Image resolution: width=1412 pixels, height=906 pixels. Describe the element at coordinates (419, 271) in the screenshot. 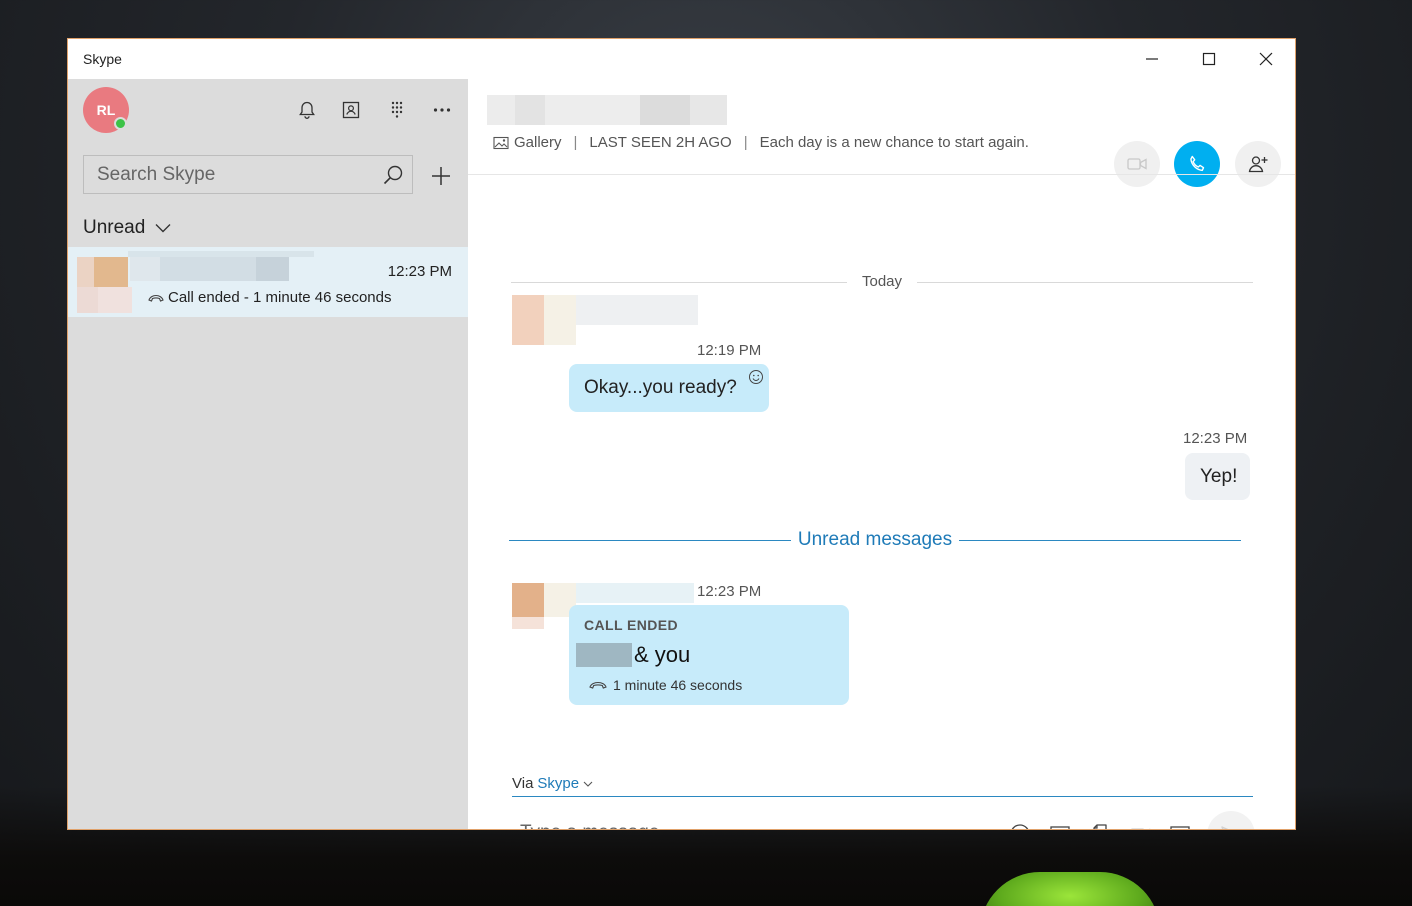

I see `chat-time: 12:23 PM` at that location.